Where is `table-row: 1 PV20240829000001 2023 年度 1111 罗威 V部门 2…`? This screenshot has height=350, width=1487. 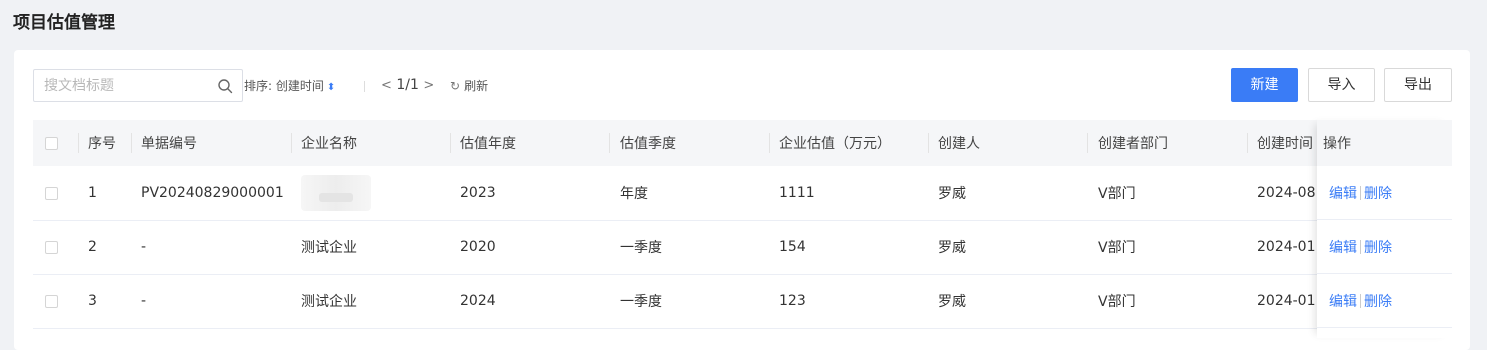 table-row: 1 PV20240829000001 2023 年度 1111 罗威 V部门 2… is located at coordinates (742, 193).